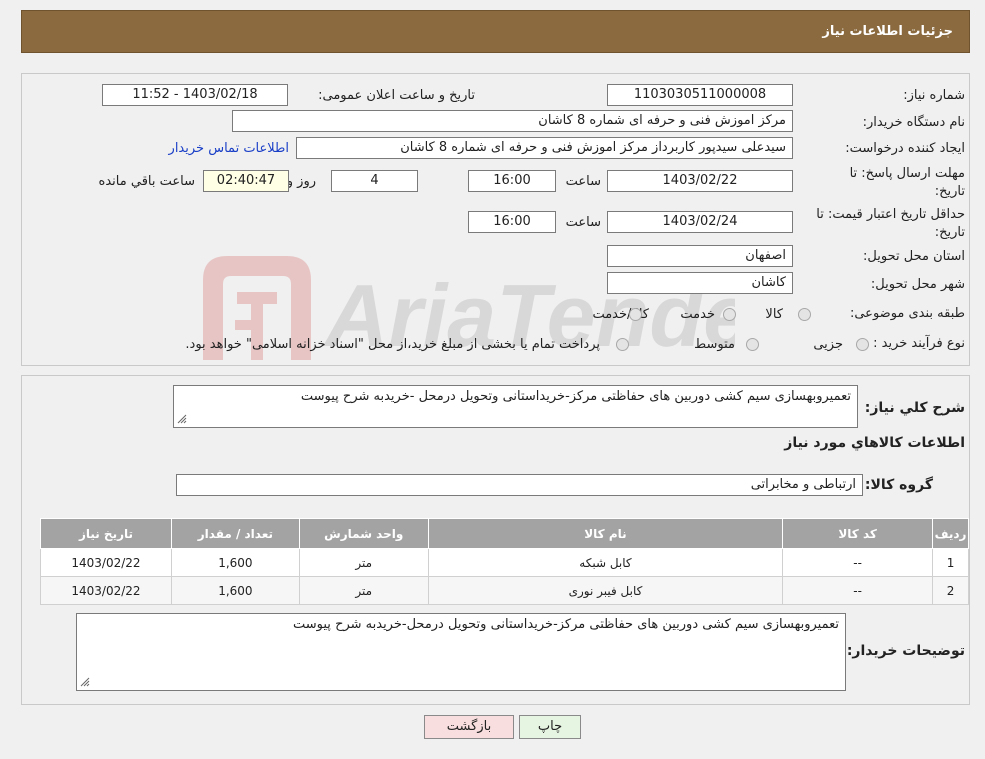  I want to click on process-label: نوع فرآیند خرید :, so click(919, 343).